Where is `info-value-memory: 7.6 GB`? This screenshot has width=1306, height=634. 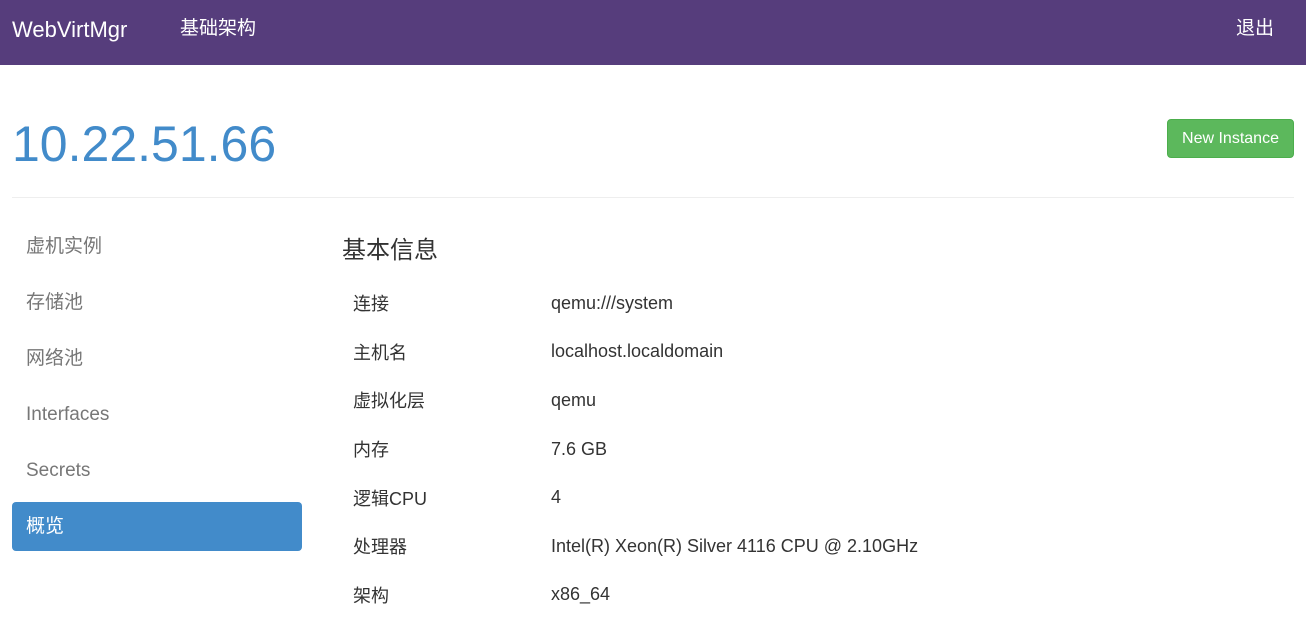 info-value-memory: 7.6 GB is located at coordinates (579, 448).